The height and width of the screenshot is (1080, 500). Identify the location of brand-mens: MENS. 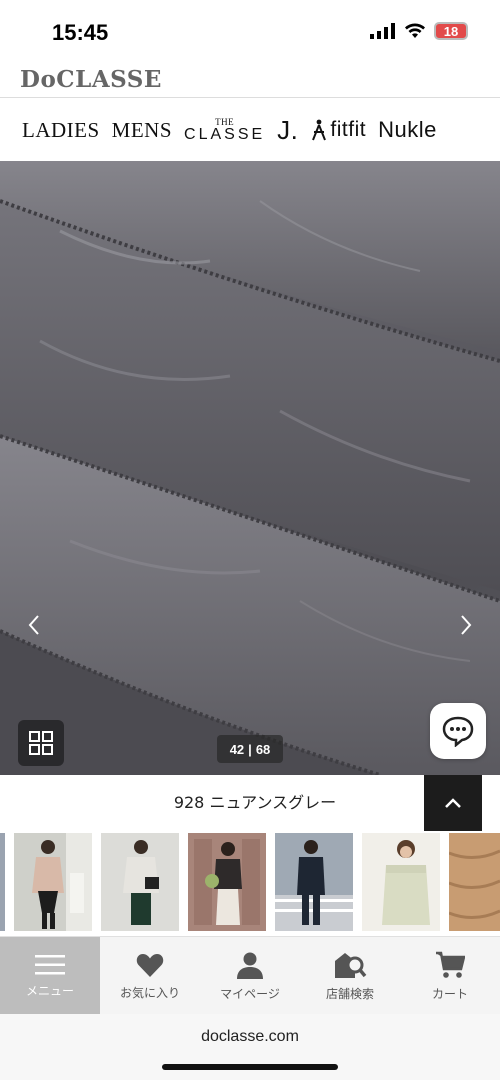
(142, 130).